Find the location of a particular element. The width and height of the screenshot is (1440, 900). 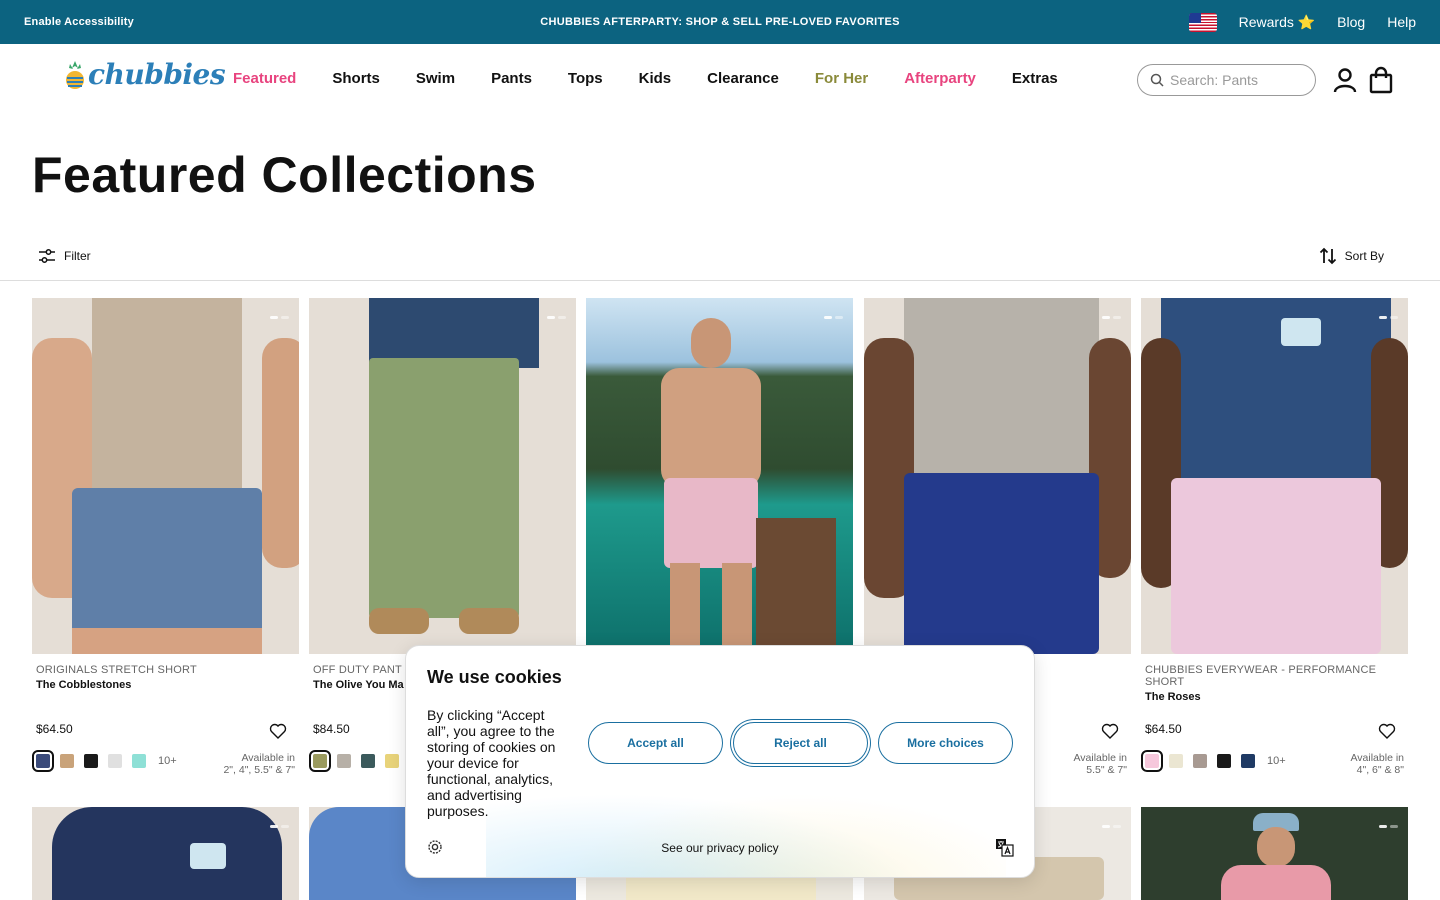

availability-lengths: 5.5" & 7" is located at coordinates (1106, 770).